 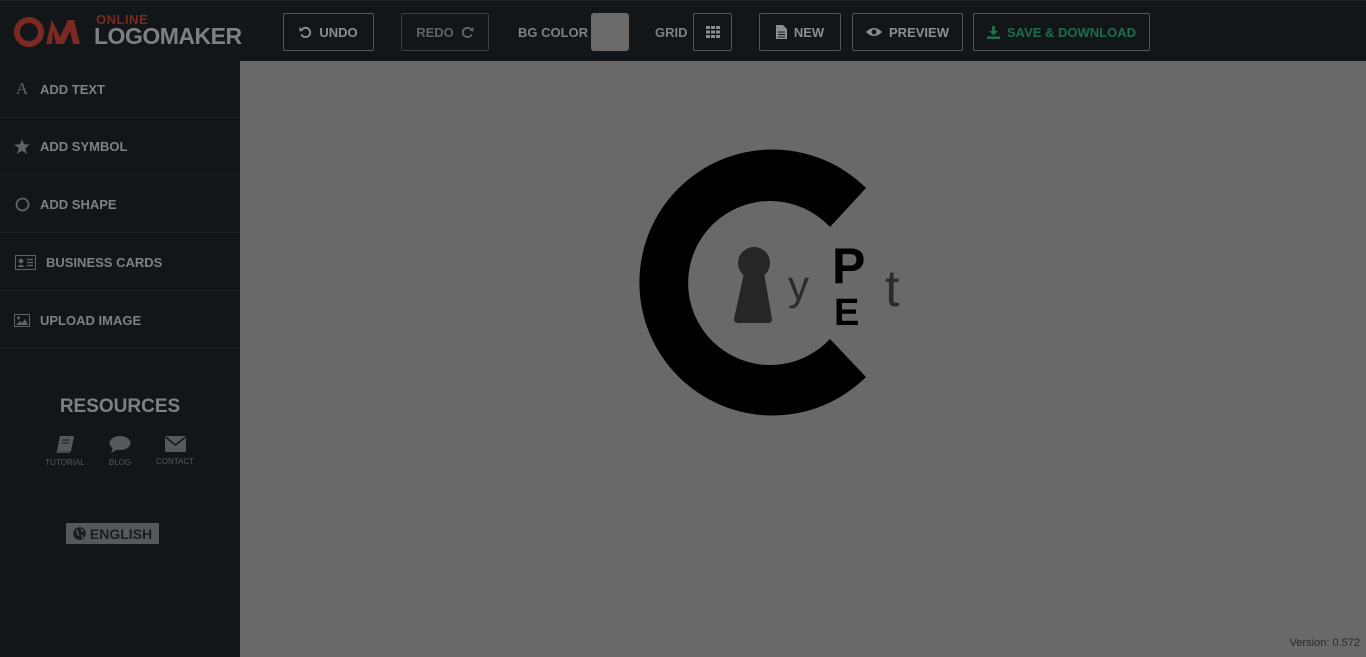 I want to click on save-download-button: SAVE & DOWNLOAD, so click(x=1061, y=32).